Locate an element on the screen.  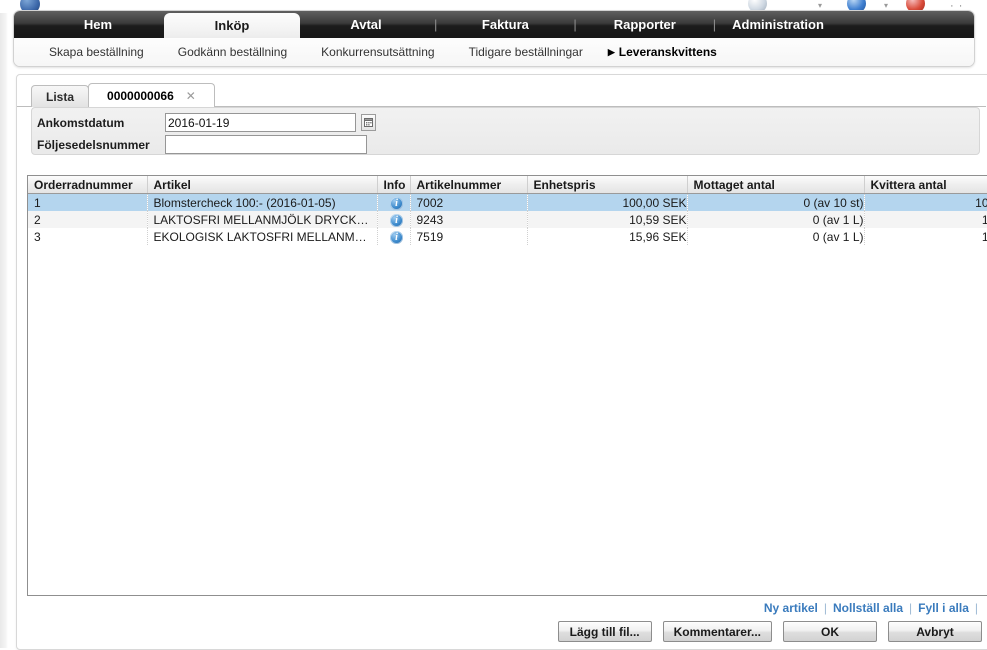
cell-artikelnummer: 7519 is located at coordinates (469, 236).